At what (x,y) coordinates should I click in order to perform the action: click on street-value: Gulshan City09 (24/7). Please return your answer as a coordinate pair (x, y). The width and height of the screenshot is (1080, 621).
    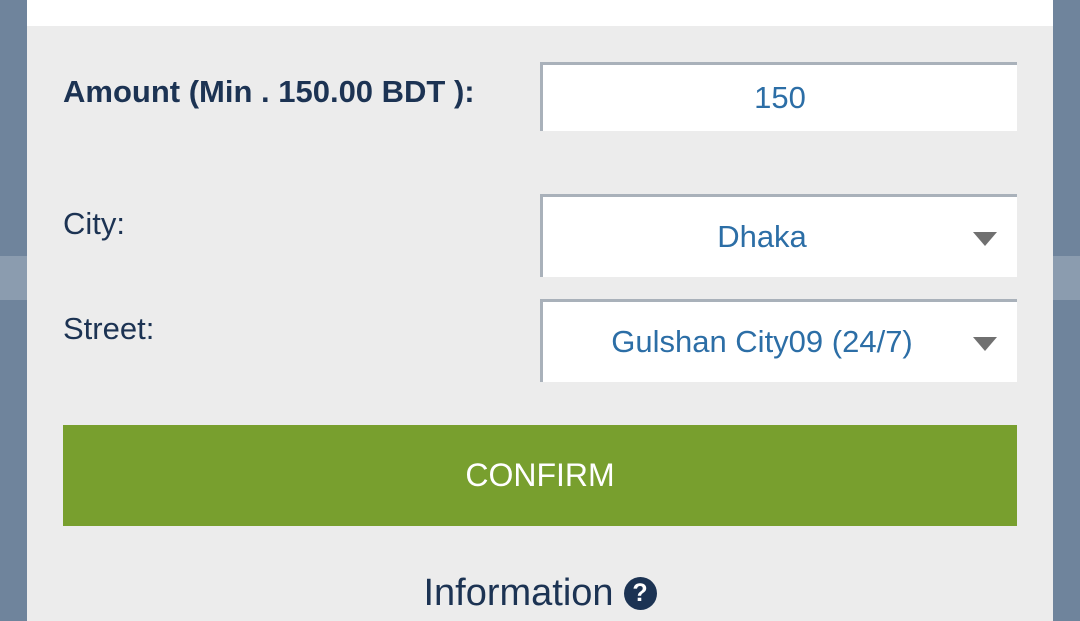
    Looking at the image, I should click on (762, 341).